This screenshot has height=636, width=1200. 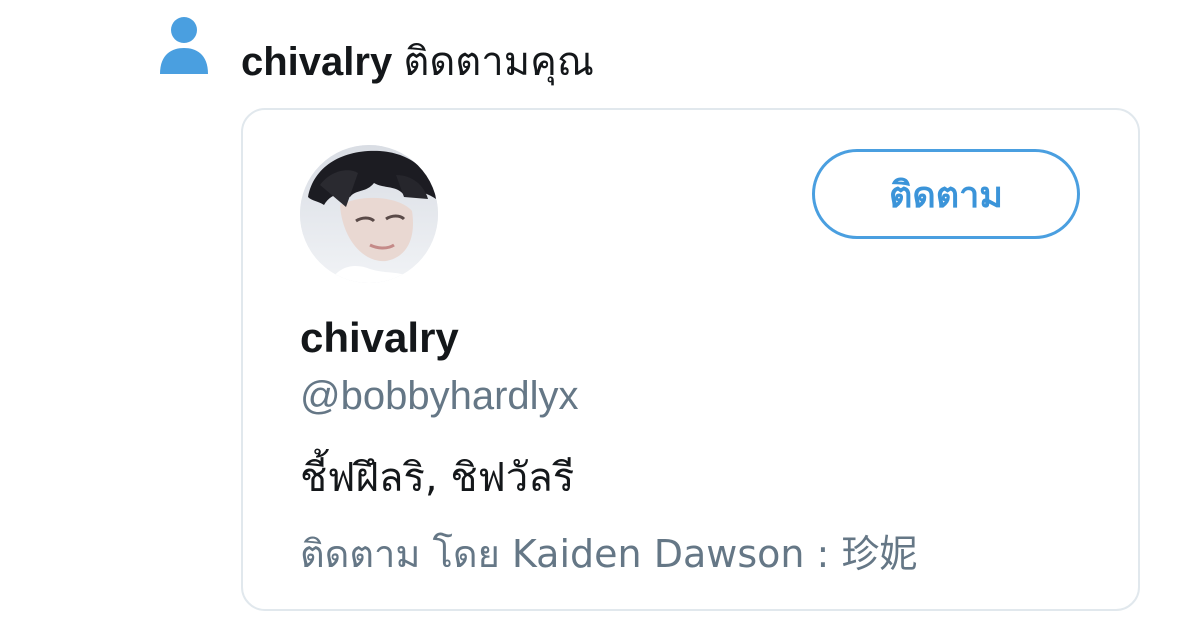 I want to click on notification-username: chivalry, so click(x=316, y=62).